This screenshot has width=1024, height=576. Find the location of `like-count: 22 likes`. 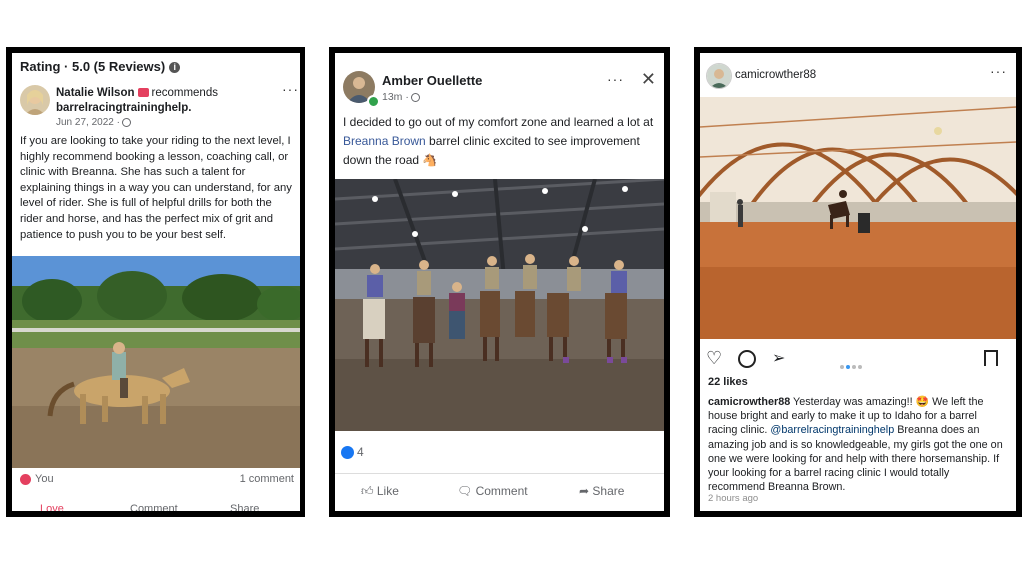

like-count: 22 likes is located at coordinates (728, 382).